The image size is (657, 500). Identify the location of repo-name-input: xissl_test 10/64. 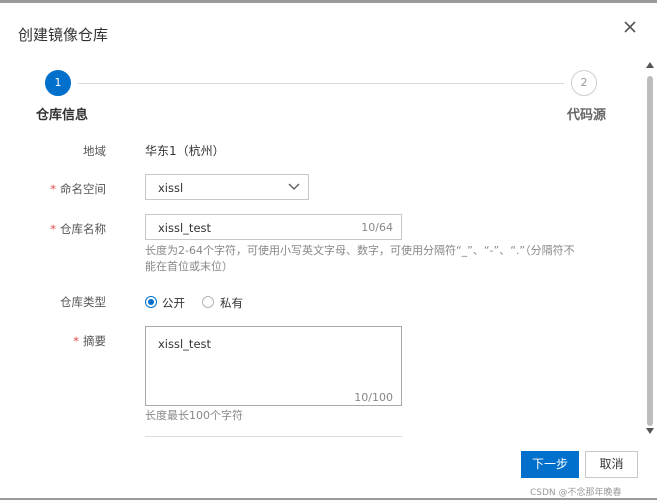
(273, 227).